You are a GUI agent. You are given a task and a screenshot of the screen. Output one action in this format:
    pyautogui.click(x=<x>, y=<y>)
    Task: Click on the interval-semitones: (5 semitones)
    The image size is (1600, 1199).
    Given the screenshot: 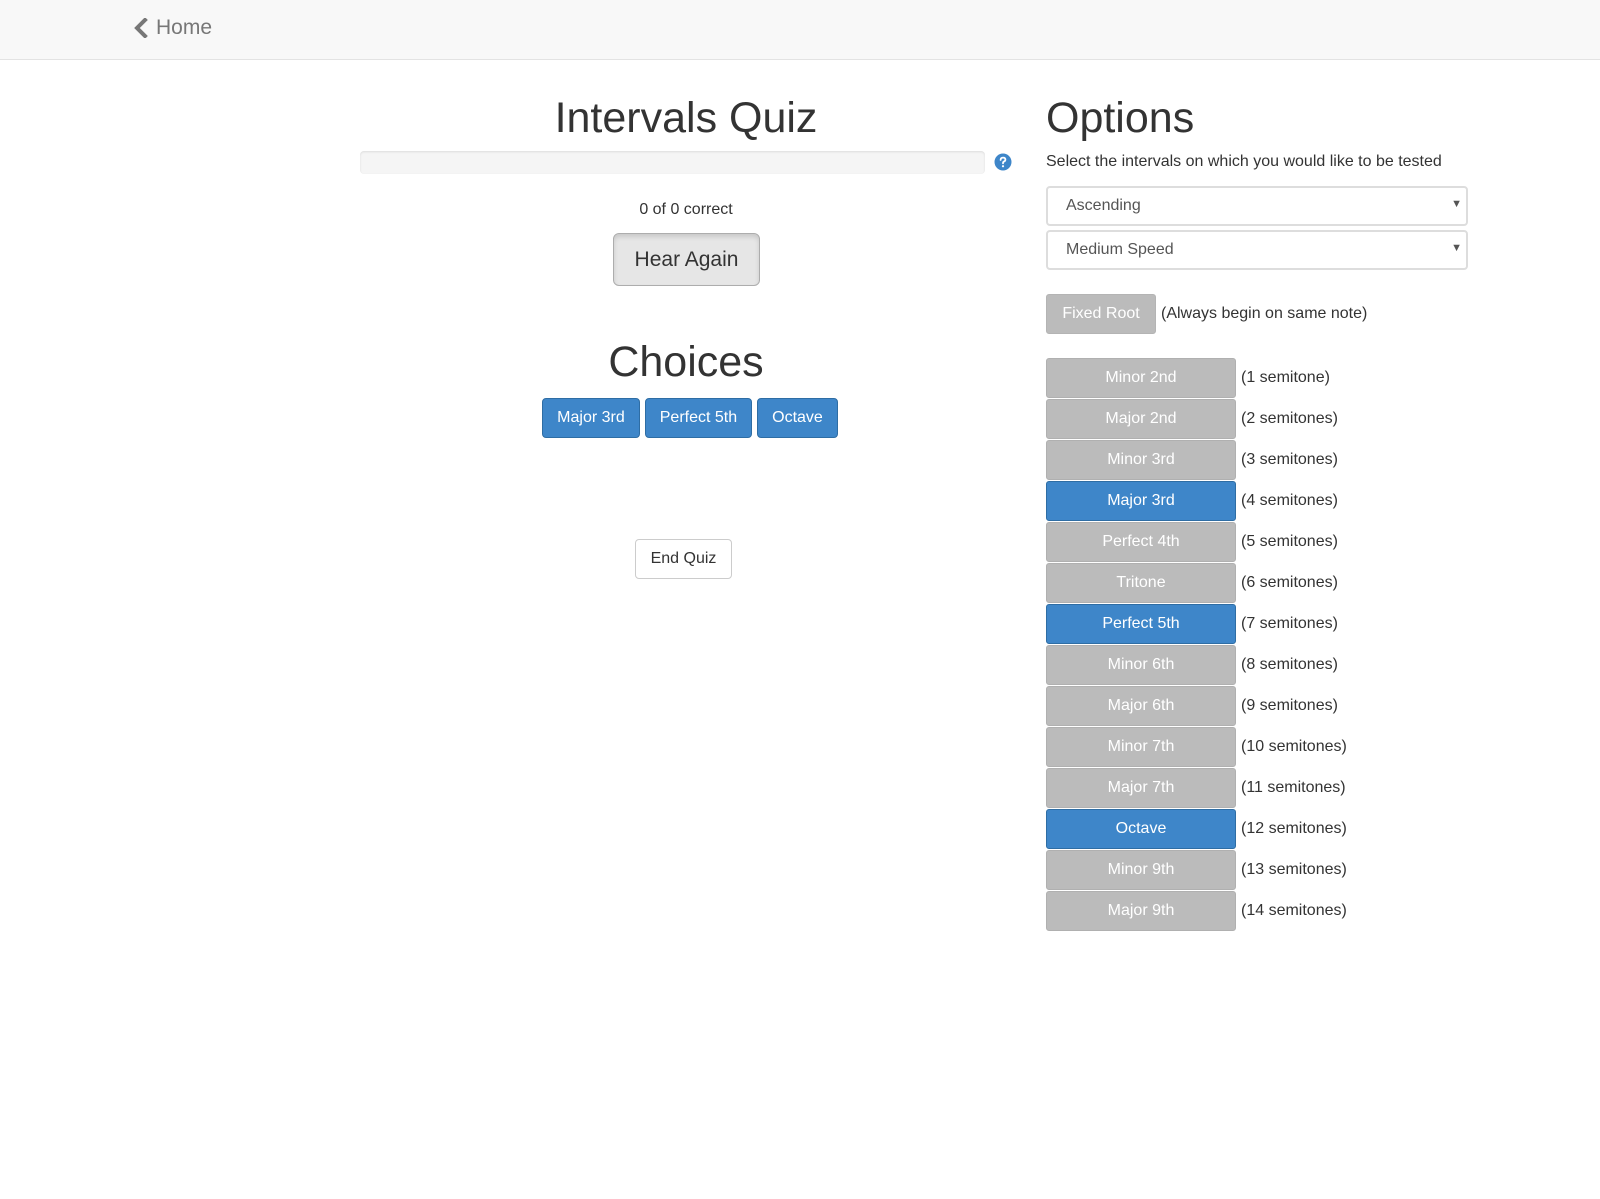 What is the action you would take?
    pyautogui.click(x=1289, y=541)
    